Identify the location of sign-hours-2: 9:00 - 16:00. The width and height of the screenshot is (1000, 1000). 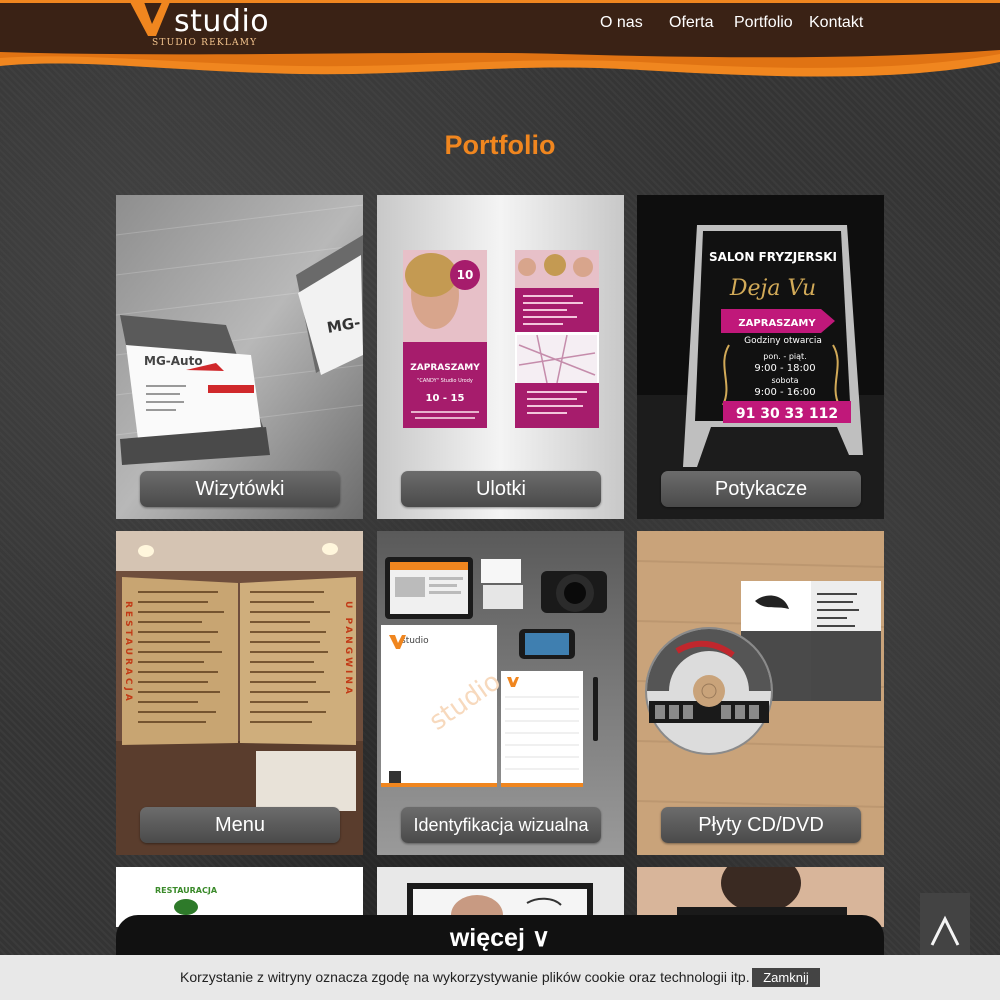
(784, 392).